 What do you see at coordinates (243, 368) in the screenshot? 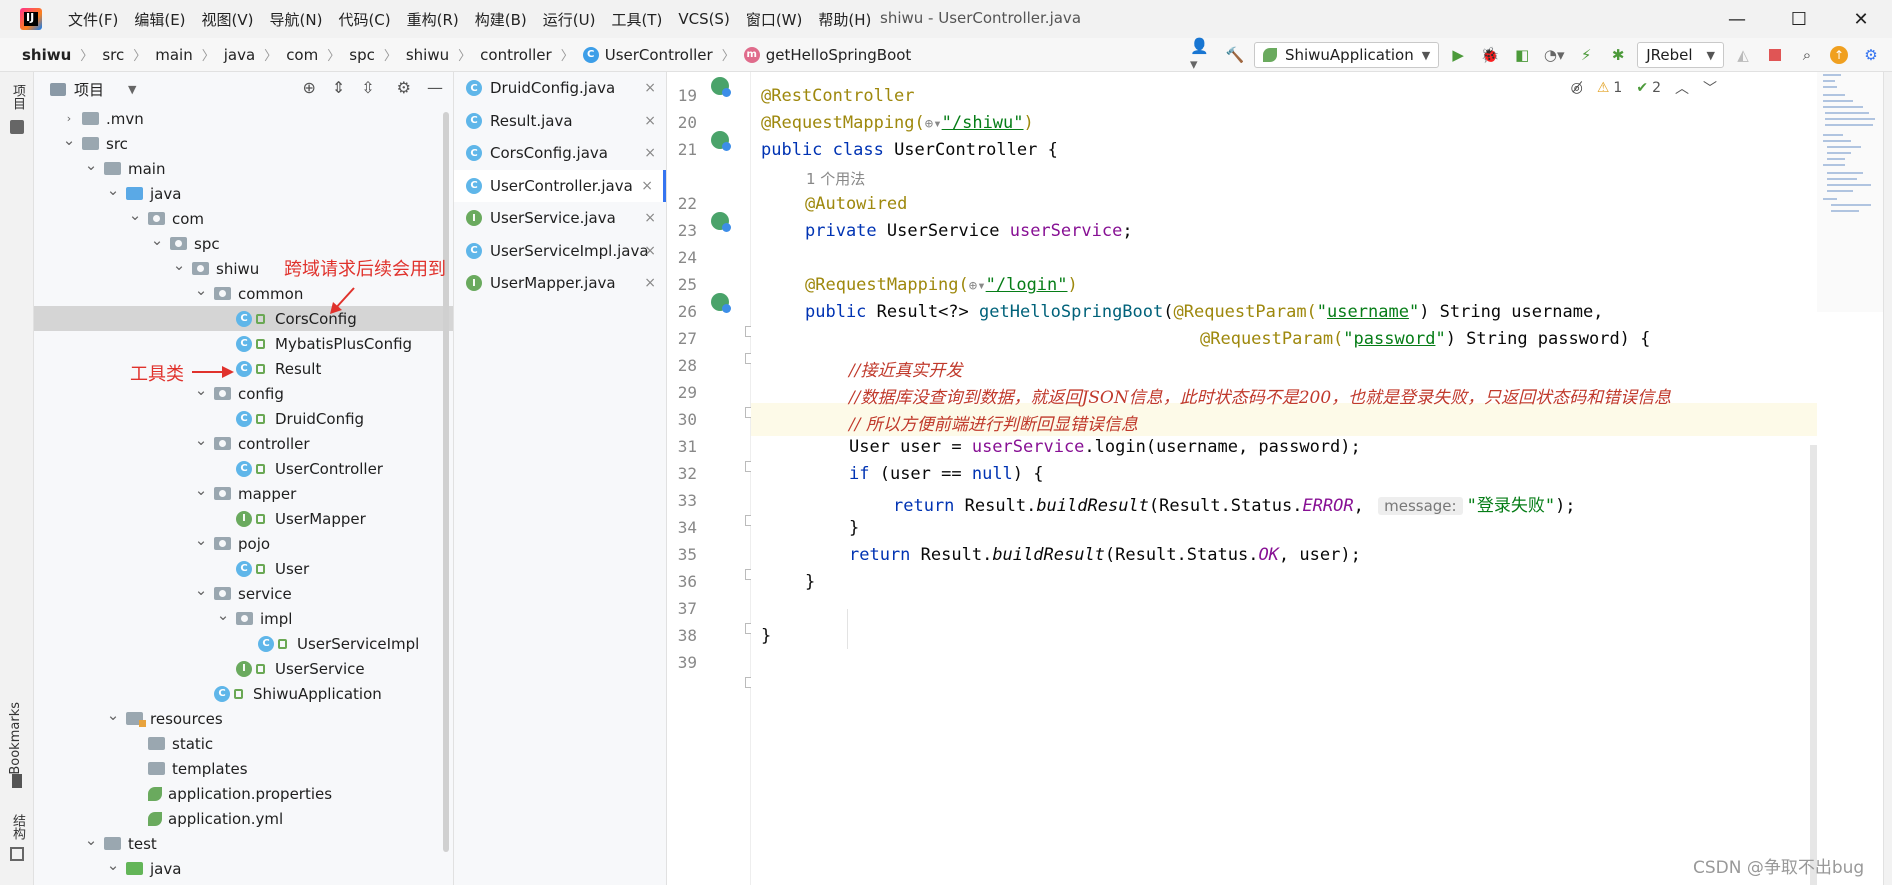
I see `tree-item: ›CResult` at bounding box center [243, 368].